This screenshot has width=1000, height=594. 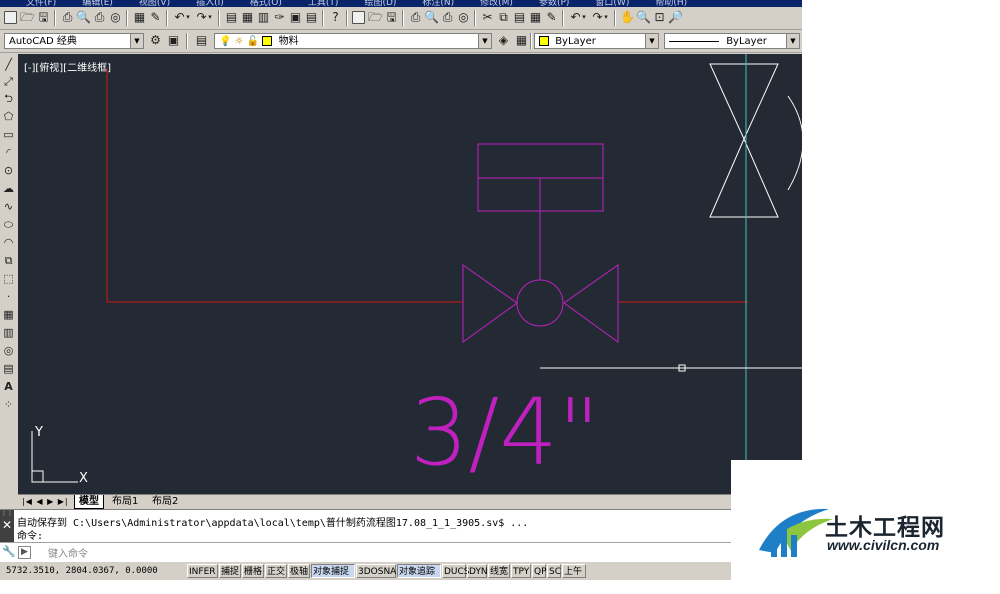 What do you see at coordinates (27, 17) in the screenshot?
I see `open-file-icon: 🗁` at bounding box center [27, 17].